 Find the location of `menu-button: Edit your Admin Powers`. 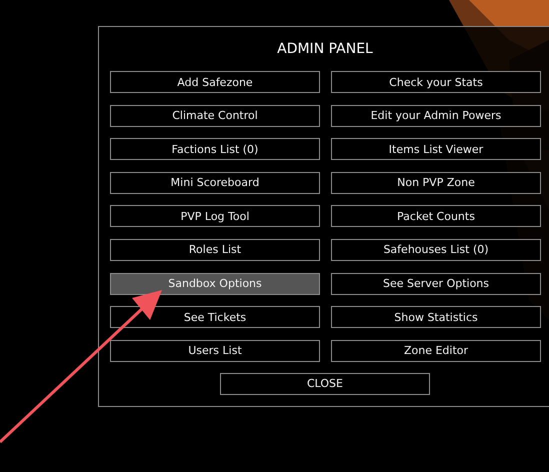

menu-button: Edit your Admin Powers is located at coordinates (436, 115).